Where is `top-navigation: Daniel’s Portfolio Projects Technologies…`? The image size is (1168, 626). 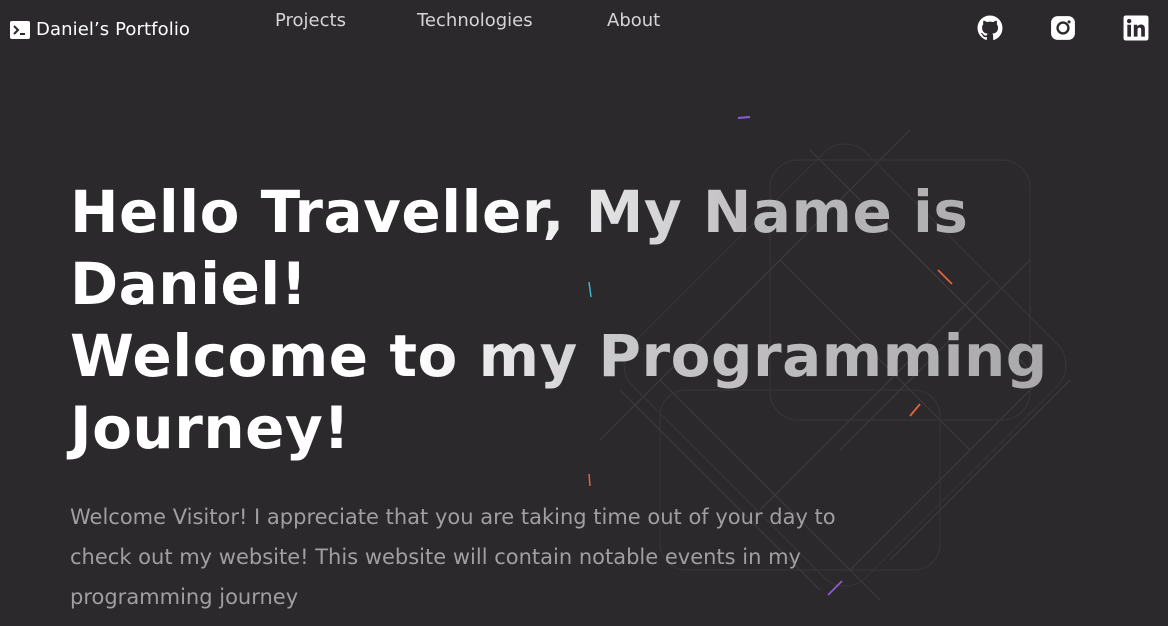 top-navigation: Daniel’s Portfolio Projects Technologies… is located at coordinates (584, 28).